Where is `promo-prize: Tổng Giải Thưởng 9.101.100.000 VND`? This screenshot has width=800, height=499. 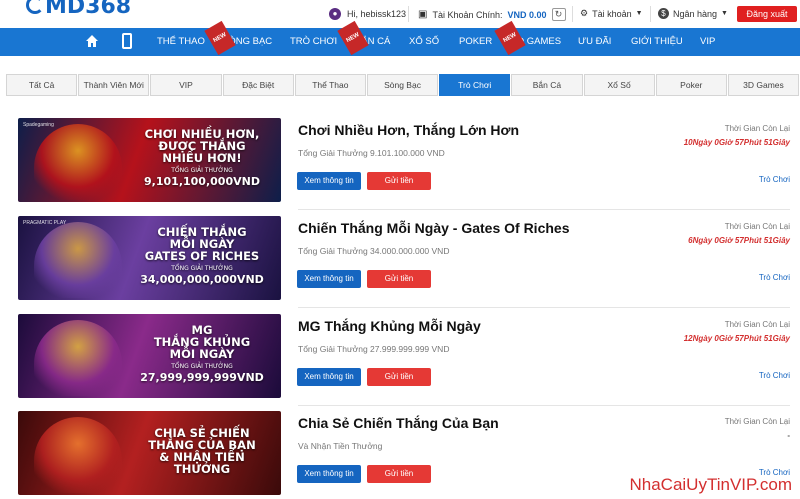 promo-prize: Tổng Giải Thưởng 9.101.100.000 VND is located at coordinates (371, 153).